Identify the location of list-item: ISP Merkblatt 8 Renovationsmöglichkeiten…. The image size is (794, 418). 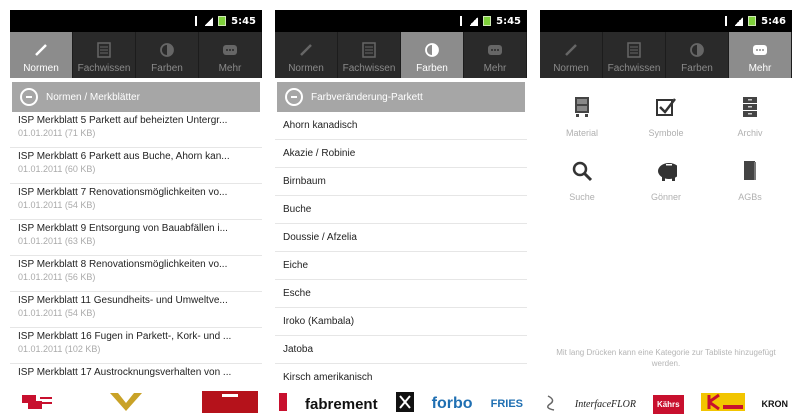
(136, 274).